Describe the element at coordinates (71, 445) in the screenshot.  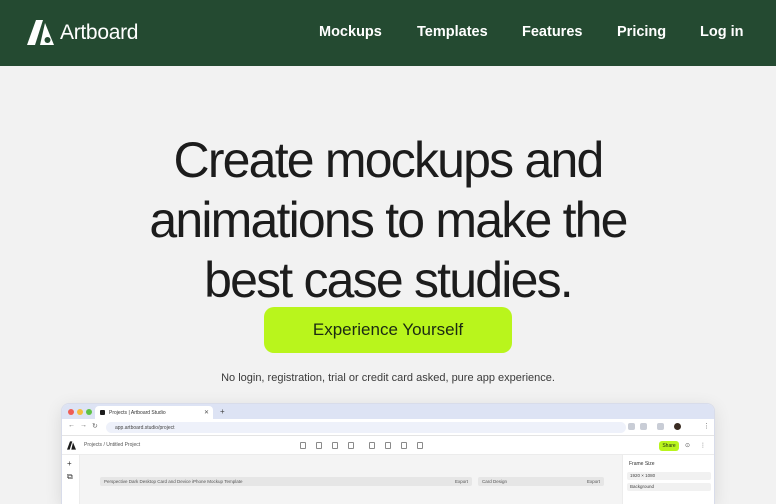
I see `app-logo-icon` at that location.